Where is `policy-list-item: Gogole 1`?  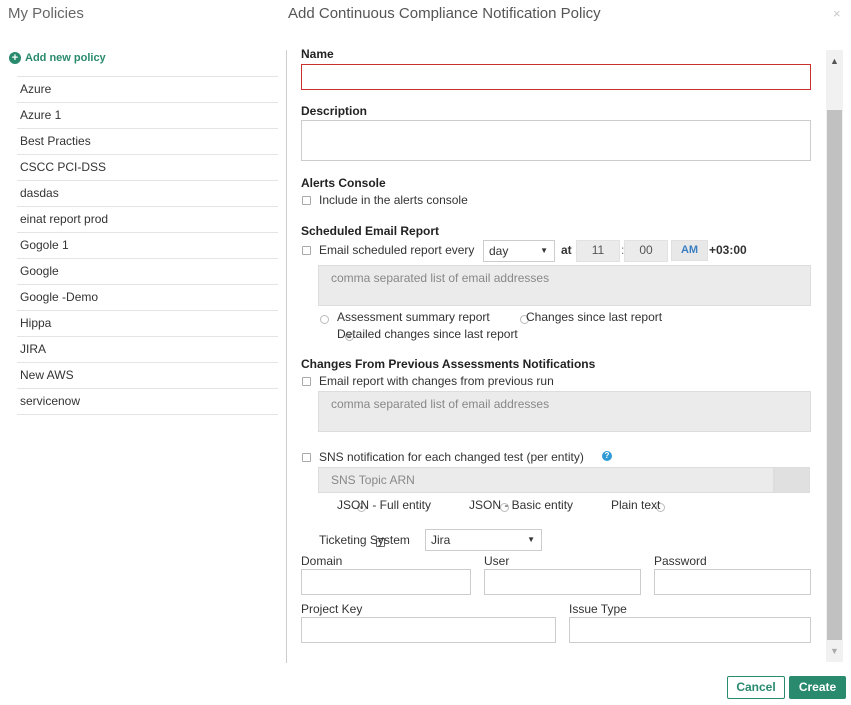 policy-list-item: Gogole 1 is located at coordinates (147, 245).